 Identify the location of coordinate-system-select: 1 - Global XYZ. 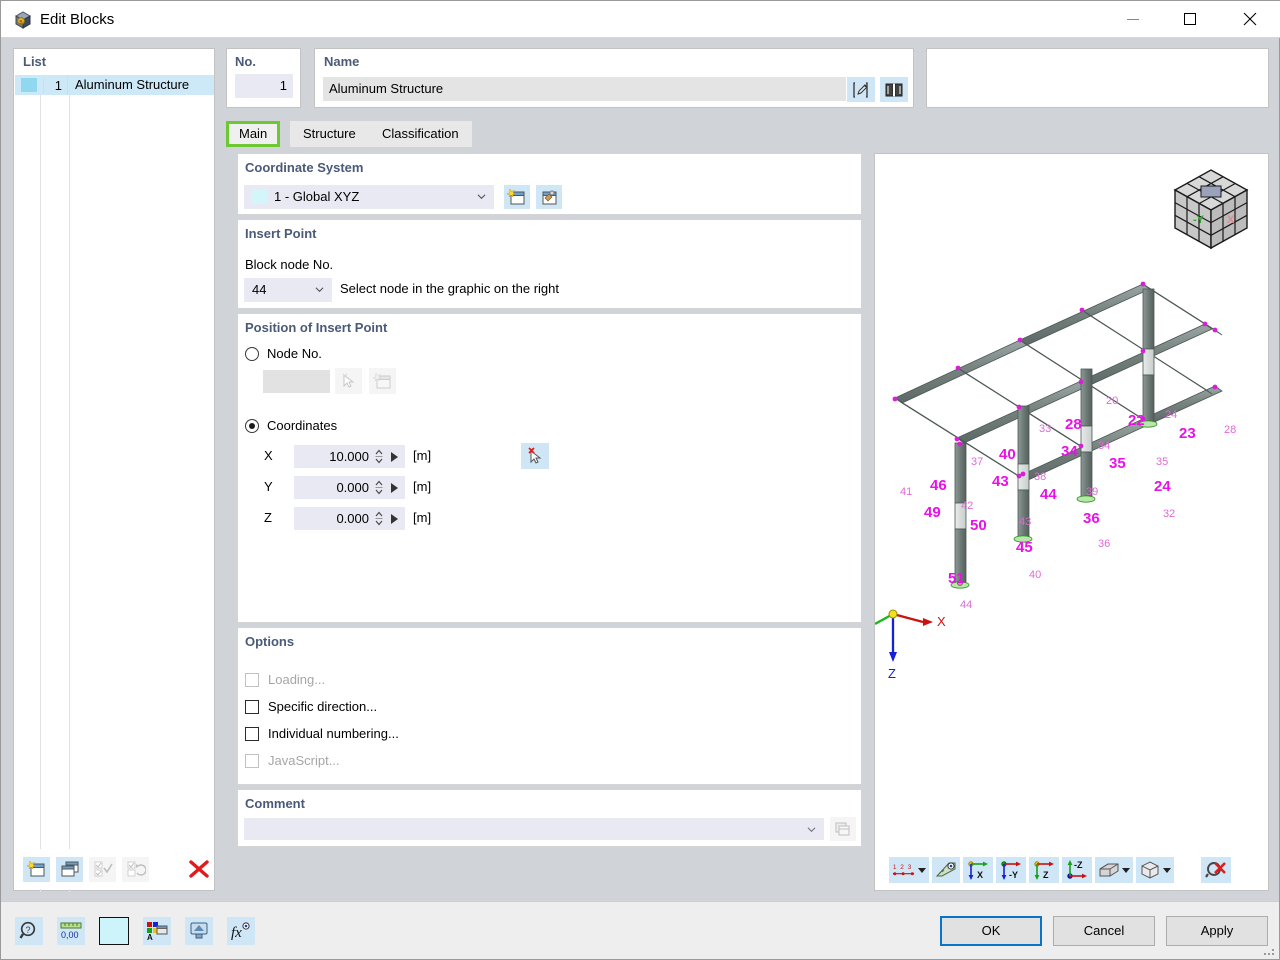
(369, 197).